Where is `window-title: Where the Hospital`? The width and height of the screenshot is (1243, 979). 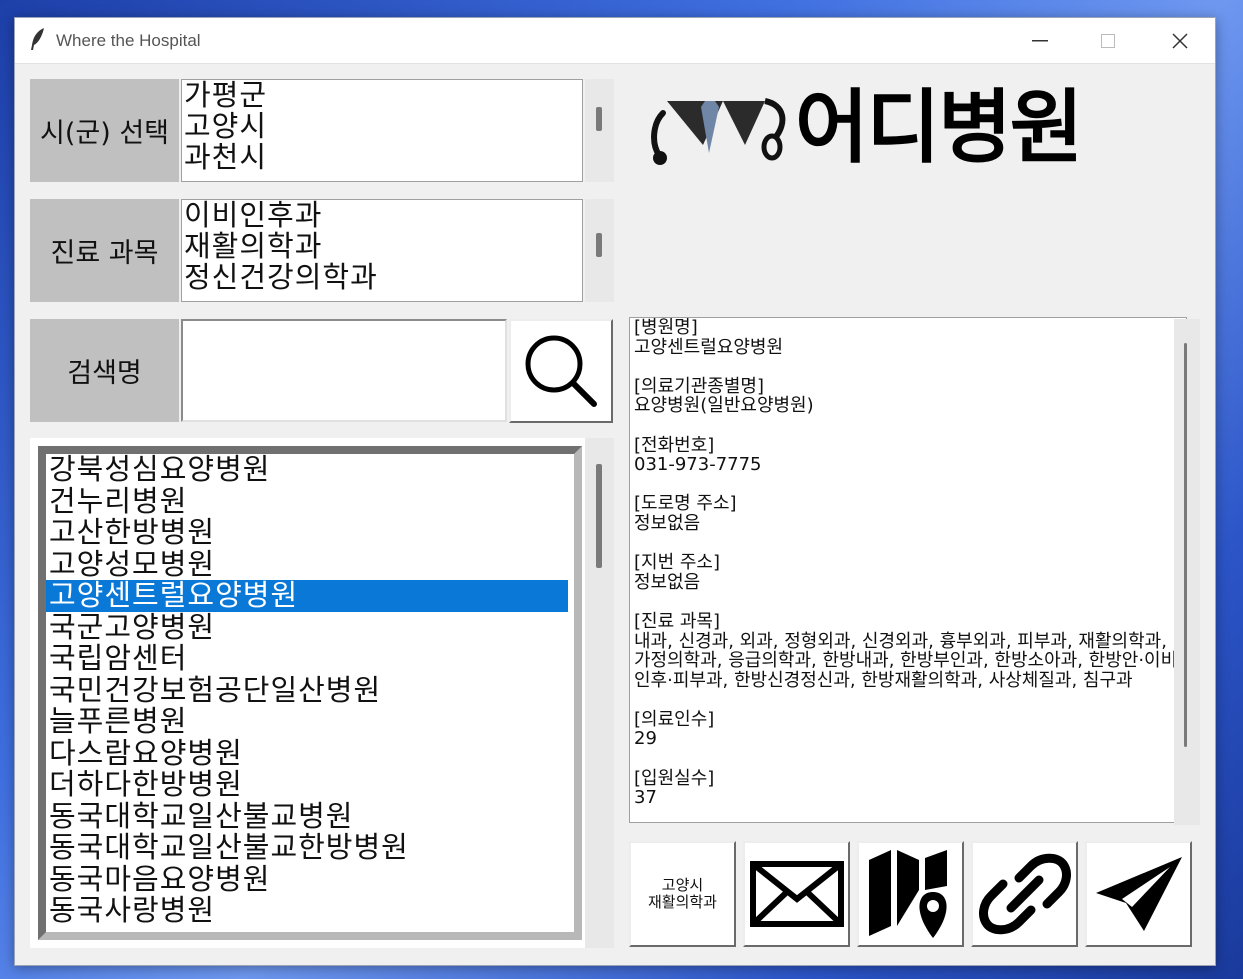
window-title: Where the Hospital is located at coordinates (128, 40).